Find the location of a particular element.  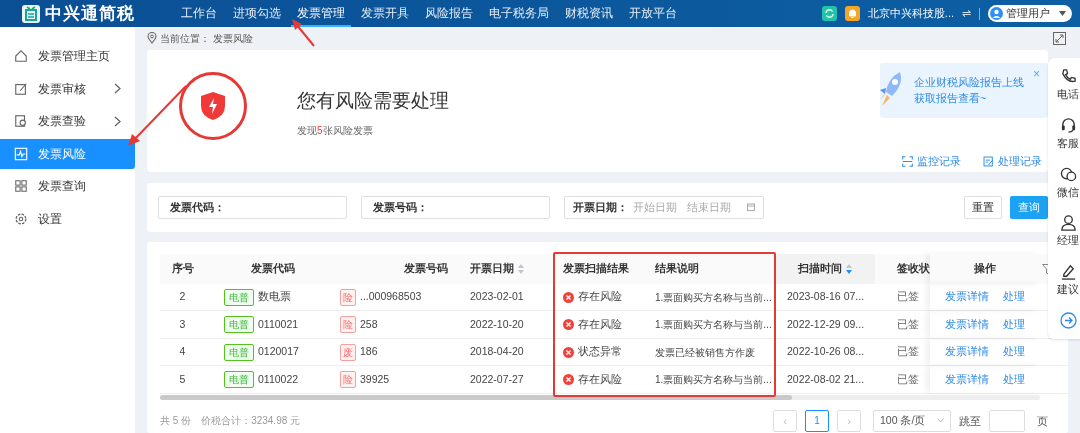

avatar-icon is located at coordinates (996, 13).